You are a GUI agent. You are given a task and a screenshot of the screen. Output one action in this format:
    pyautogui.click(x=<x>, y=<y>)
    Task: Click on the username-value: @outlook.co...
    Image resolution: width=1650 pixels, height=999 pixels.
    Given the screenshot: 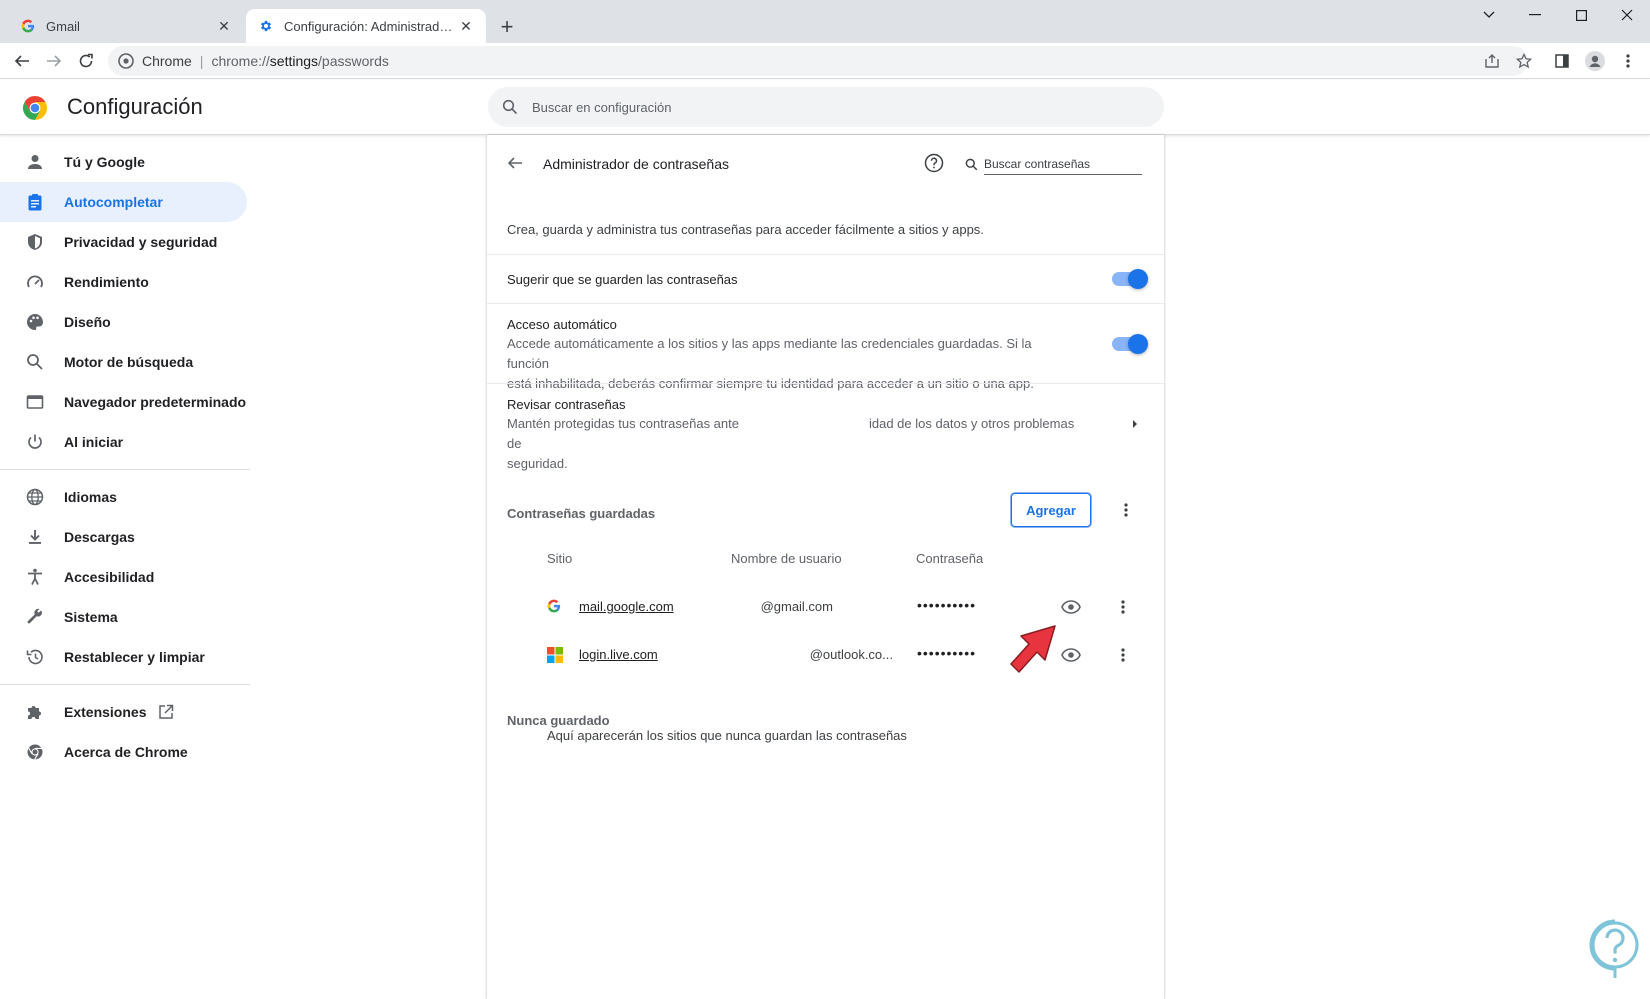 What is the action you would take?
    pyautogui.click(x=851, y=654)
    